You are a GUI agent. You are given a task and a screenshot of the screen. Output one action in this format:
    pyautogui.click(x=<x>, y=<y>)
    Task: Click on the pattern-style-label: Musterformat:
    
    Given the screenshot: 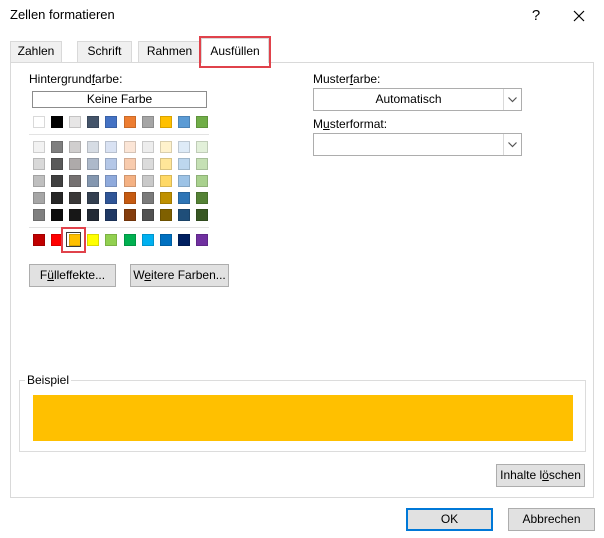 What is the action you would take?
    pyautogui.click(x=350, y=124)
    